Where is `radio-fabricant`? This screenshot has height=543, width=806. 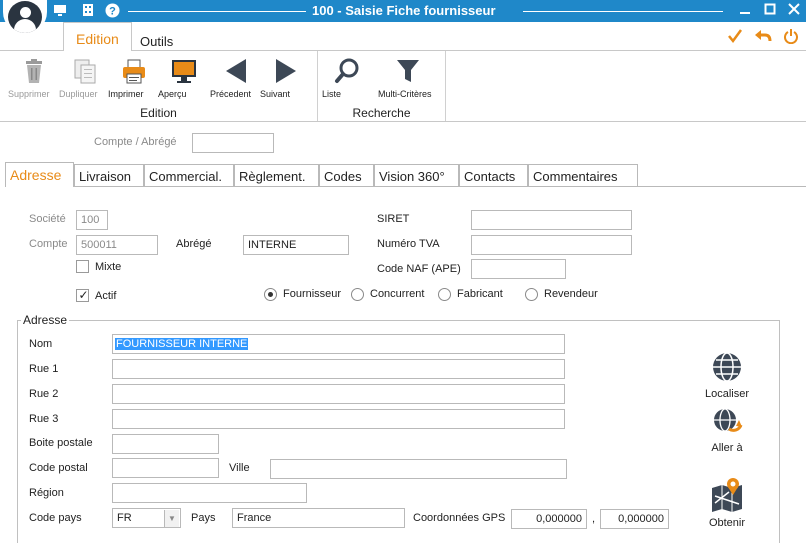
radio-fabricant is located at coordinates (444, 294).